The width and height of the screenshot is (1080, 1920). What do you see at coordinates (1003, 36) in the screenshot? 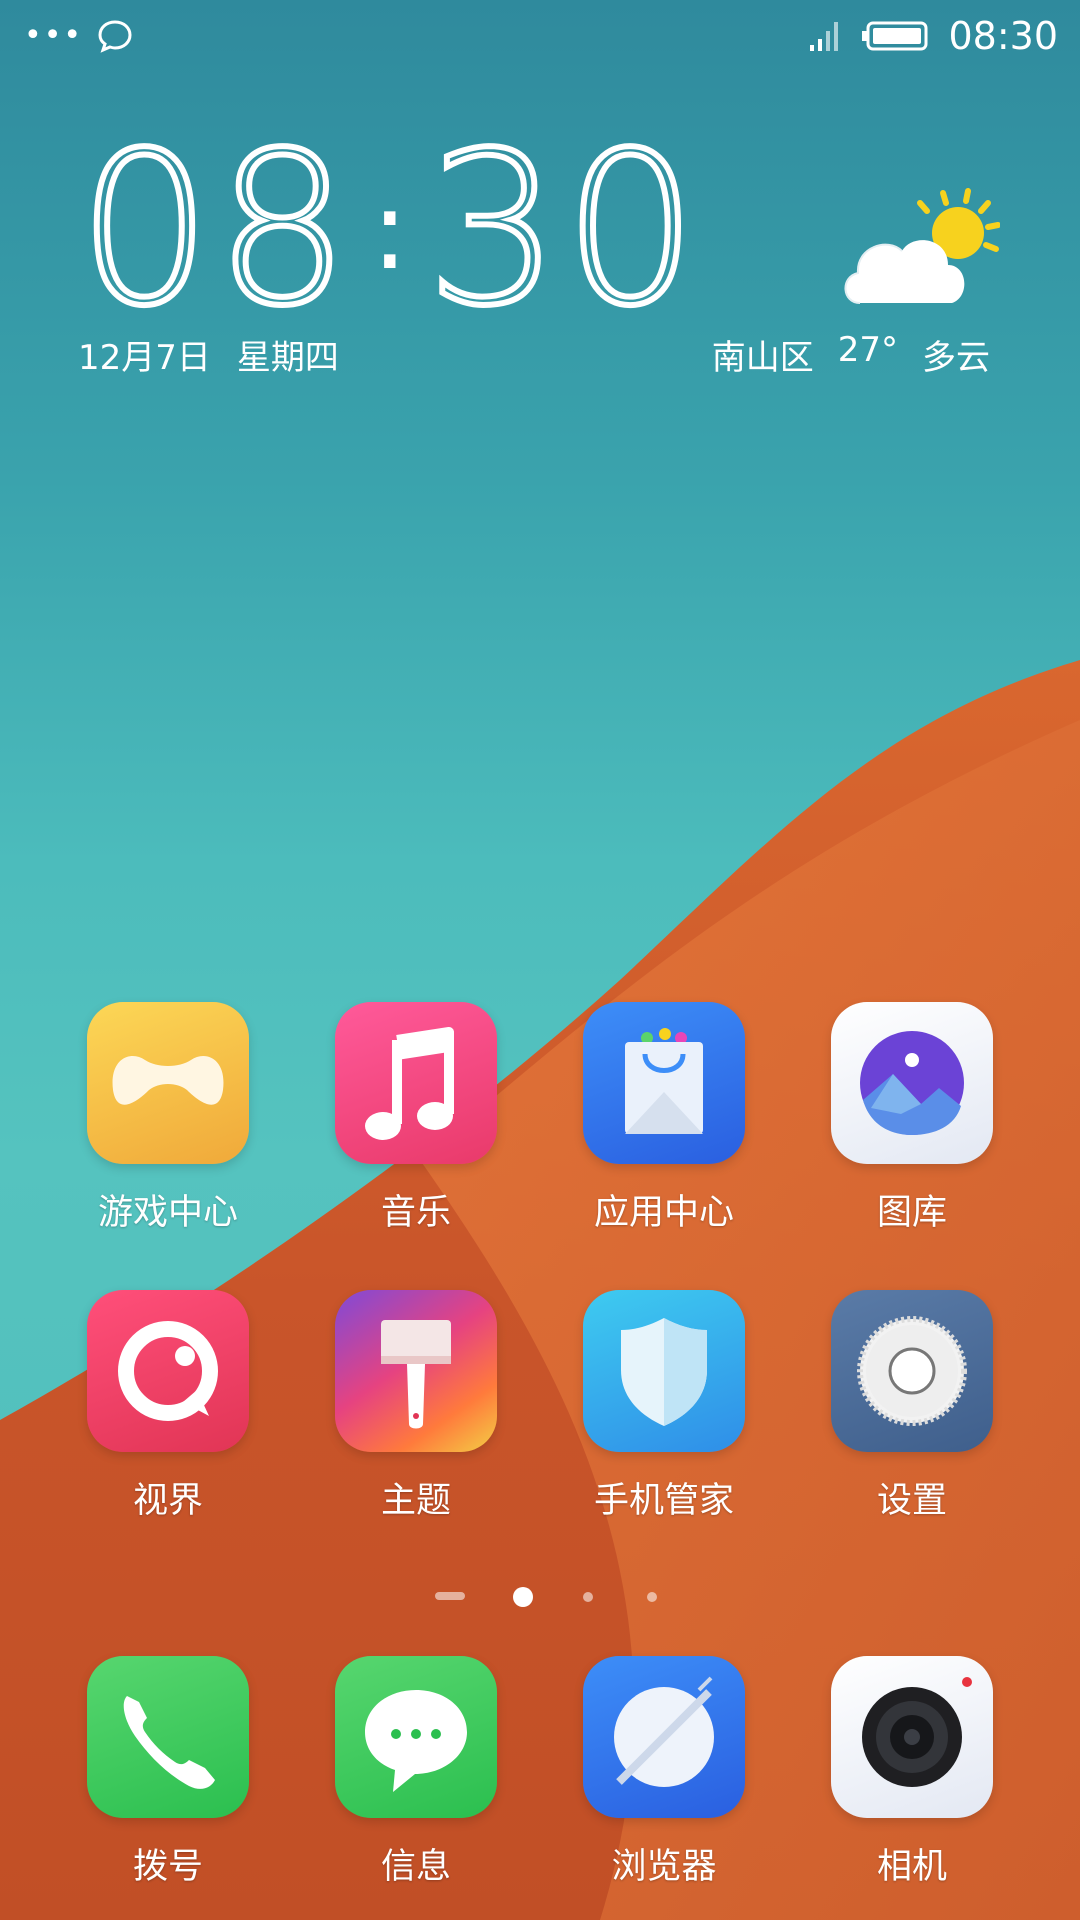
I see `status-time: 08:30` at bounding box center [1003, 36].